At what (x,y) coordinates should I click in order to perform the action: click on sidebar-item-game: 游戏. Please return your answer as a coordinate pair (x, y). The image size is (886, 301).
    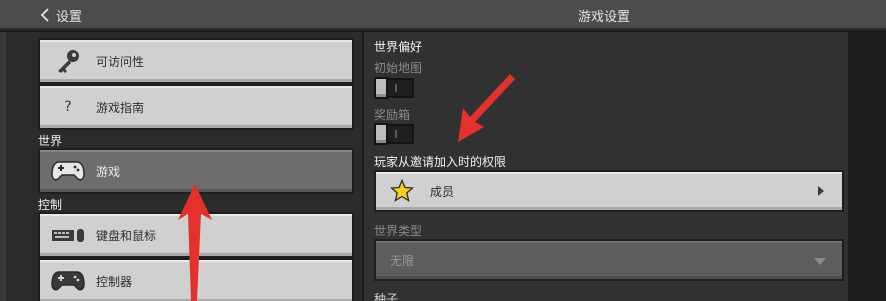
    Looking at the image, I should click on (196, 171).